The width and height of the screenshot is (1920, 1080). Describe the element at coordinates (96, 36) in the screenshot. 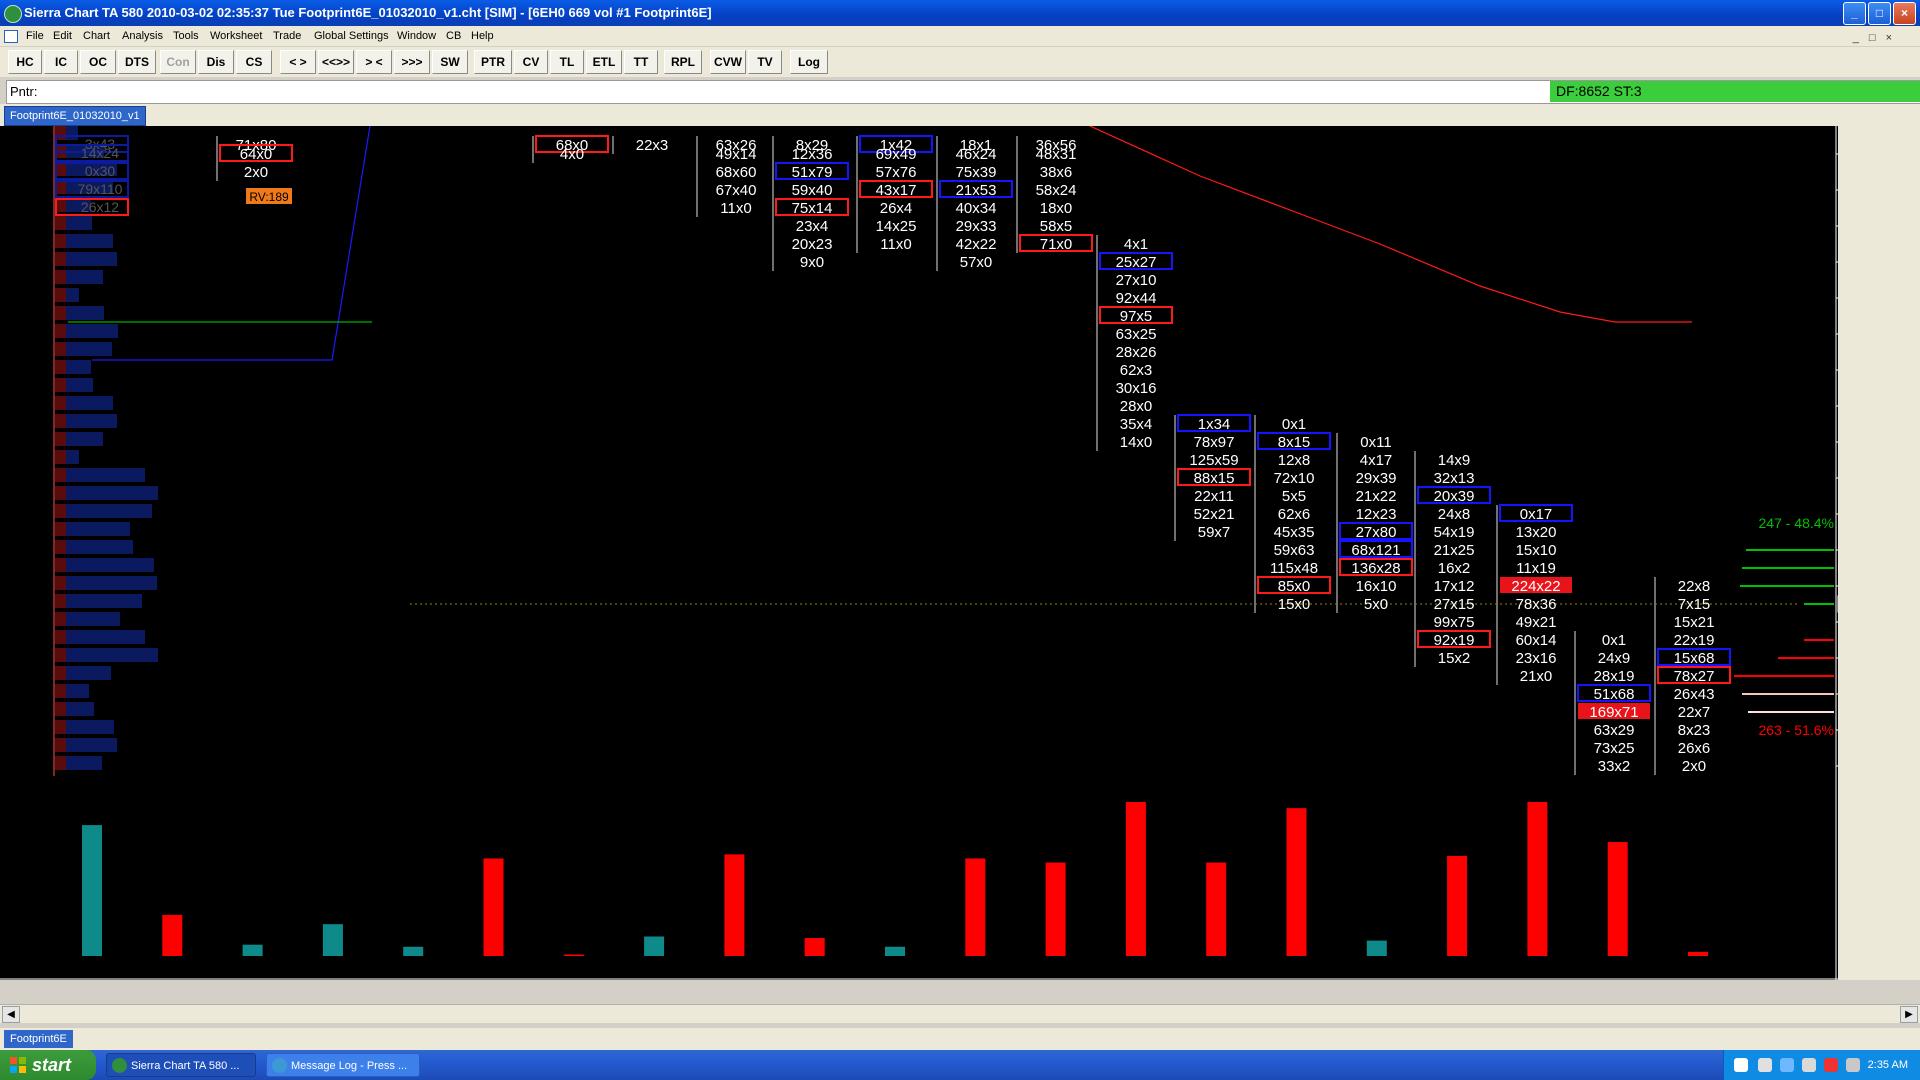

I see `menu-chart: Chart` at that location.